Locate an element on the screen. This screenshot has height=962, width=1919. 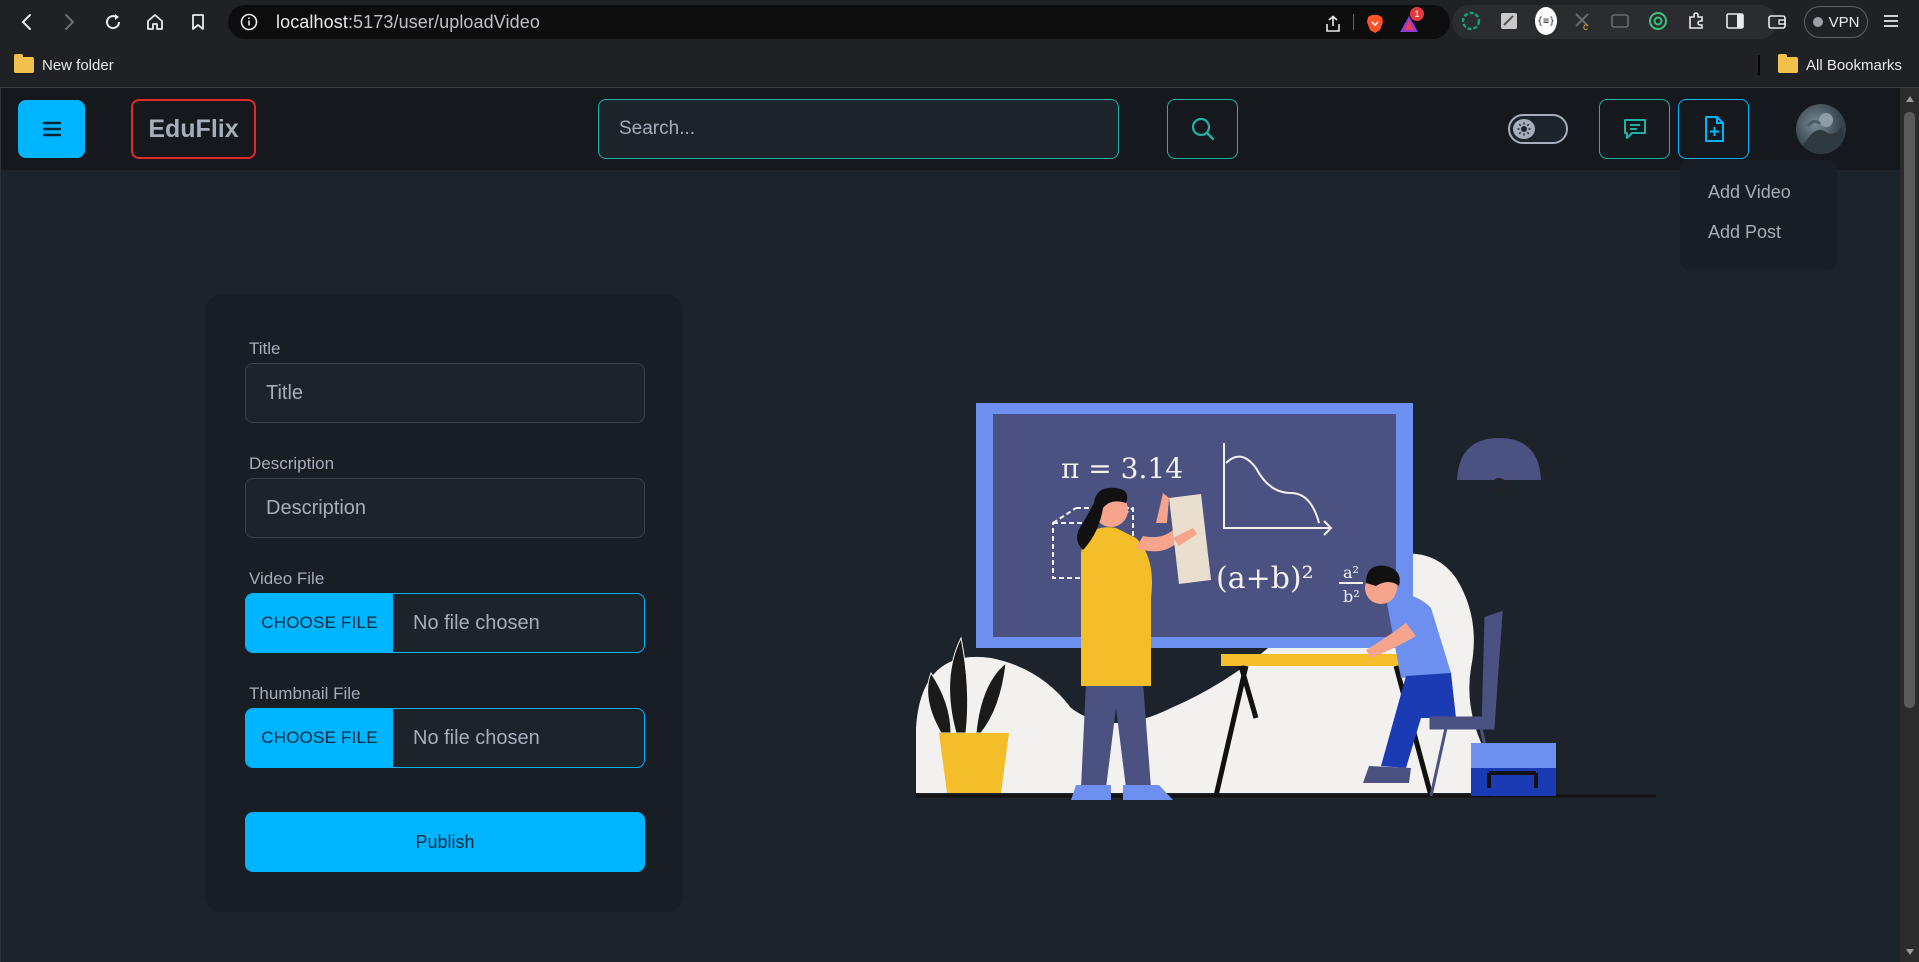
description-label: Description is located at coordinates (292, 463).